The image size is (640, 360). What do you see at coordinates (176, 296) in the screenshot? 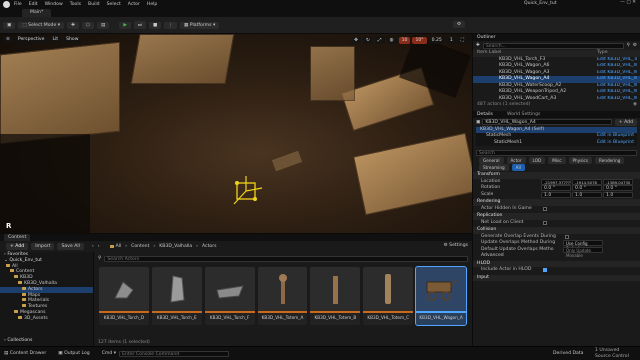
I see `asset-tile: KB3D_VHL_Torch_E` at bounding box center [176, 296].